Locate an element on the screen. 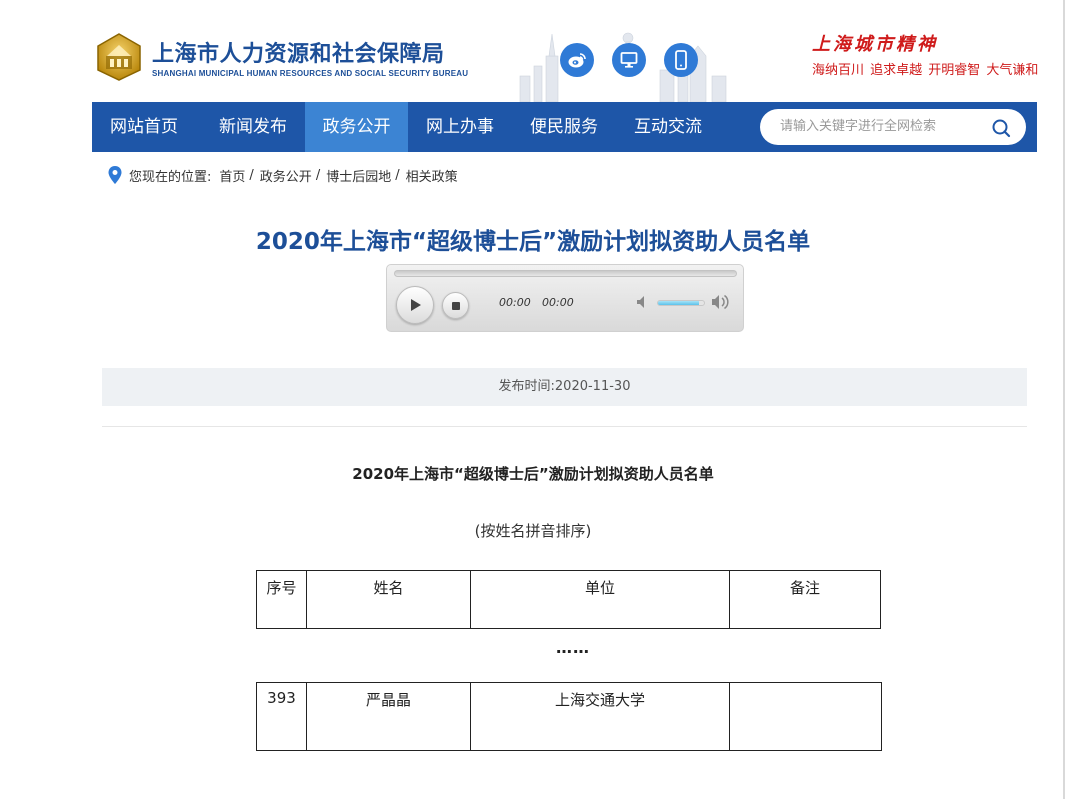  breadcrumb-postdoc: 博士后园地 is located at coordinates (358, 175).